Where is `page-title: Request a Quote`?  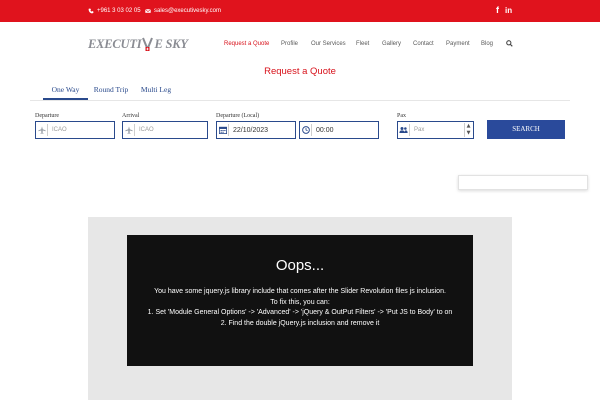
page-title: Request a Quote is located at coordinates (300, 71).